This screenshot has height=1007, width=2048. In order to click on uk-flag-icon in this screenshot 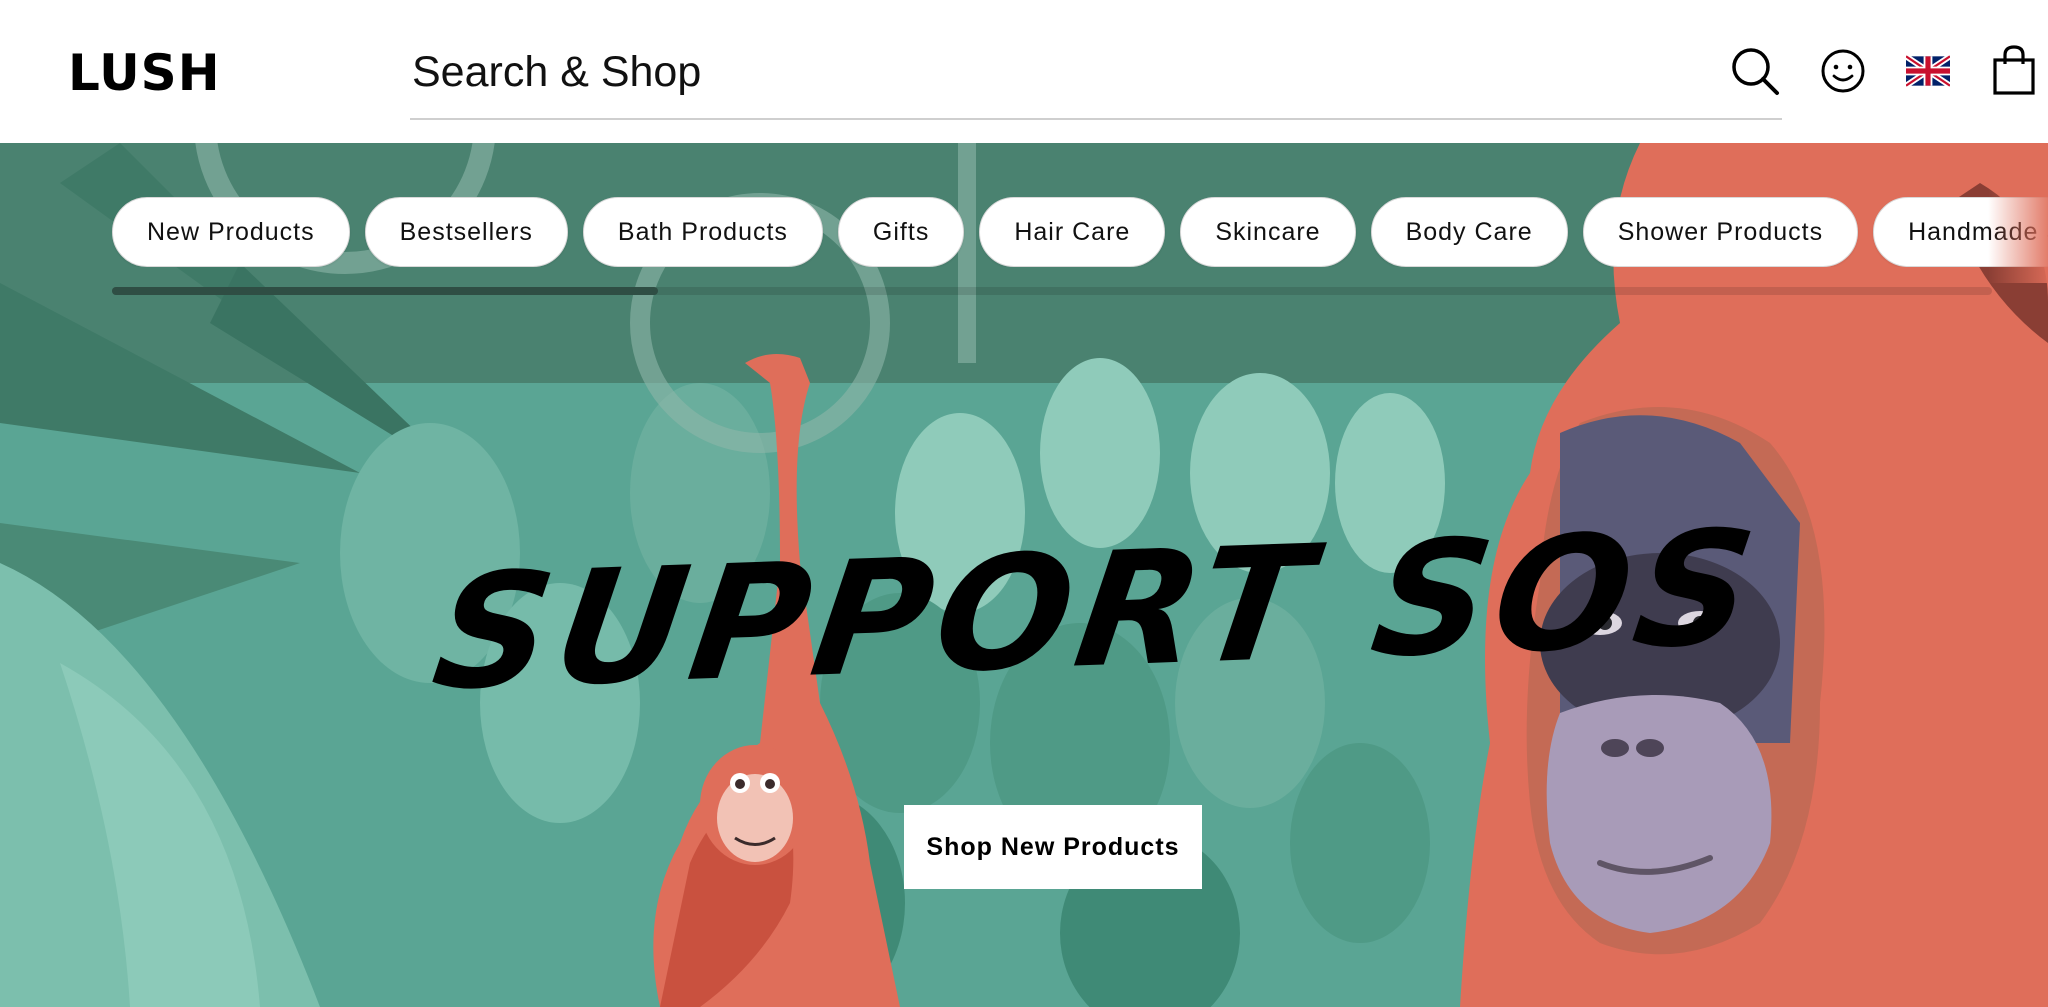, I will do `click(1928, 71)`.